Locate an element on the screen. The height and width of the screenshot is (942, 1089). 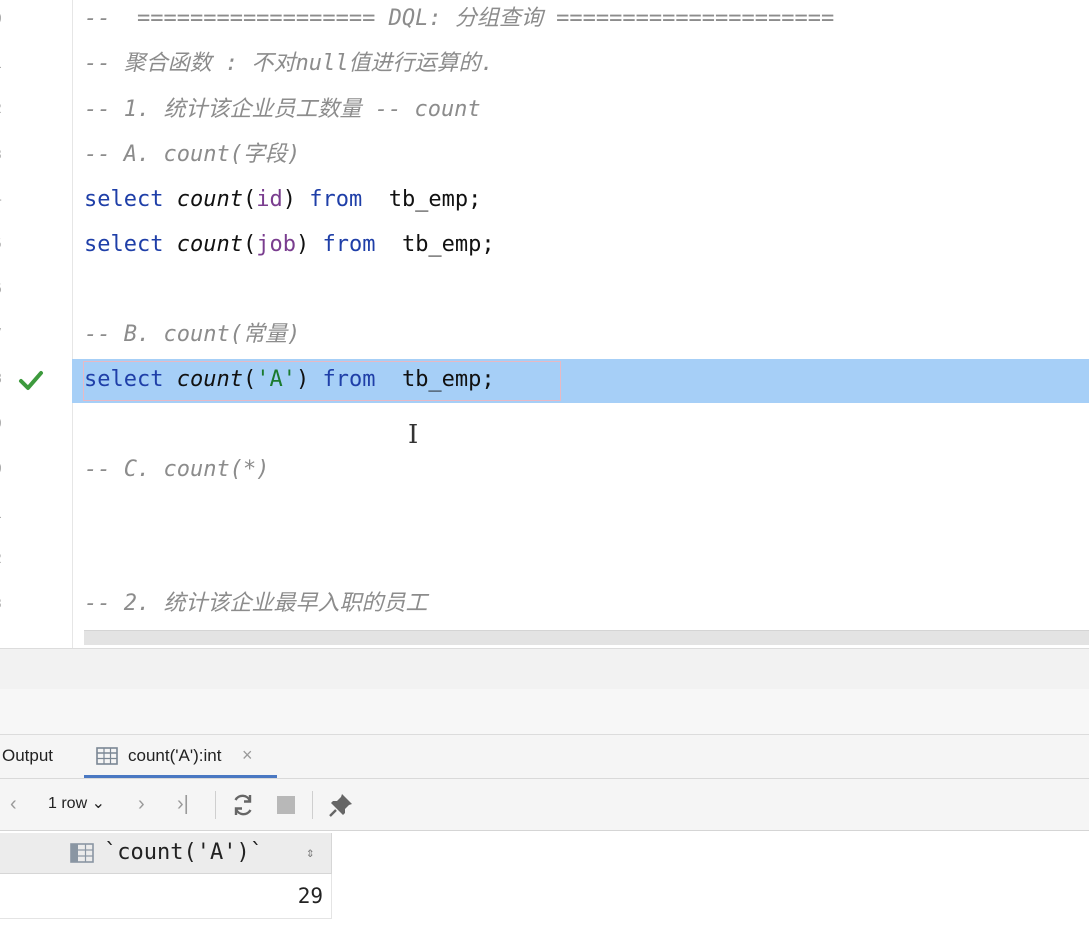
line-number: 9 is located at coordinates (7, 424).